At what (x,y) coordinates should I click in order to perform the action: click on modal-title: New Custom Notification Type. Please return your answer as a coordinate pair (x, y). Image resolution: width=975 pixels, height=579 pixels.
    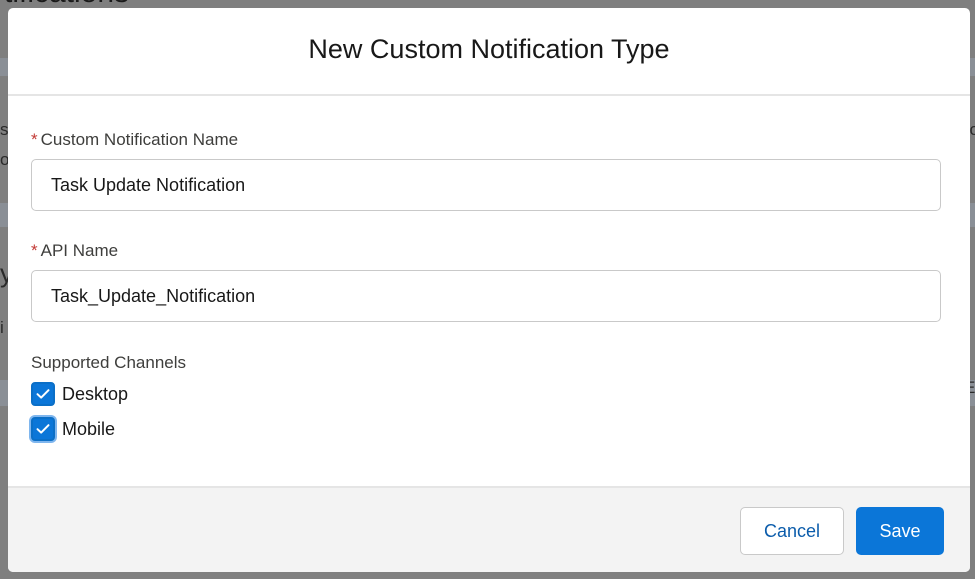
    Looking at the image, I should click on (489, 48).